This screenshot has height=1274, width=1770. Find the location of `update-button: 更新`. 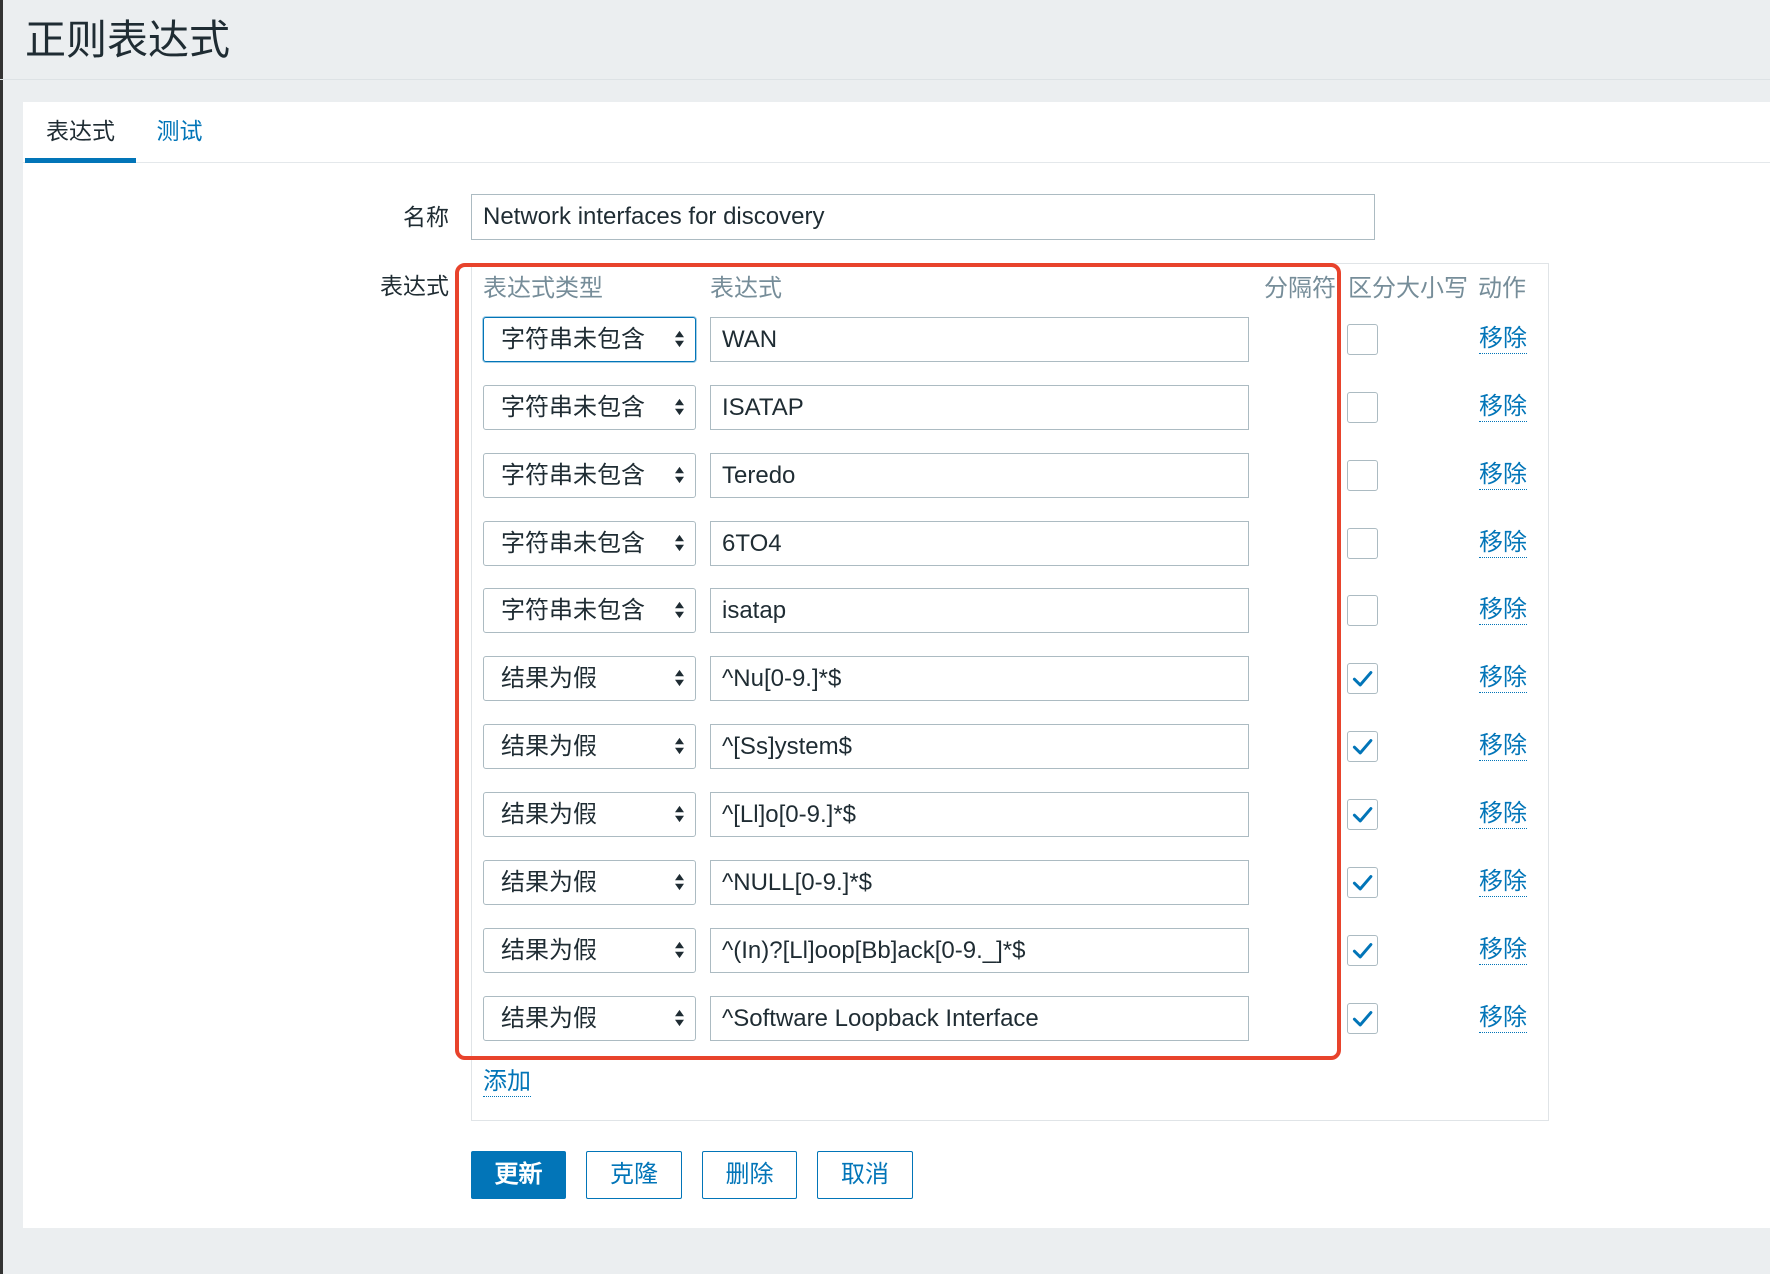

update-button: 更新 is located at coordinates (518, 1175).